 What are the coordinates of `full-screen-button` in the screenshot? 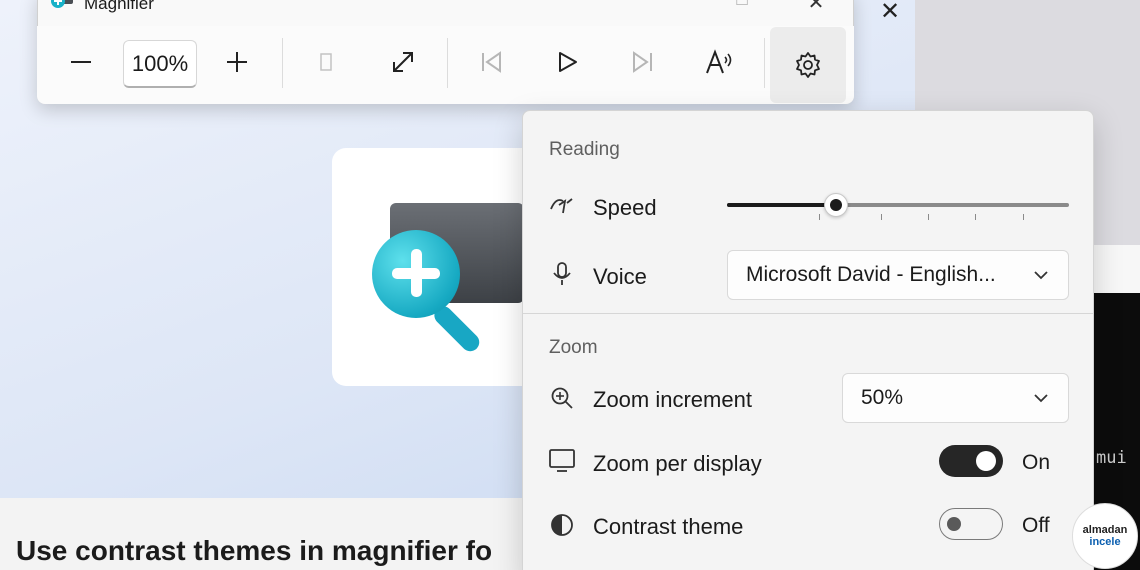 It's located at (403, 62).